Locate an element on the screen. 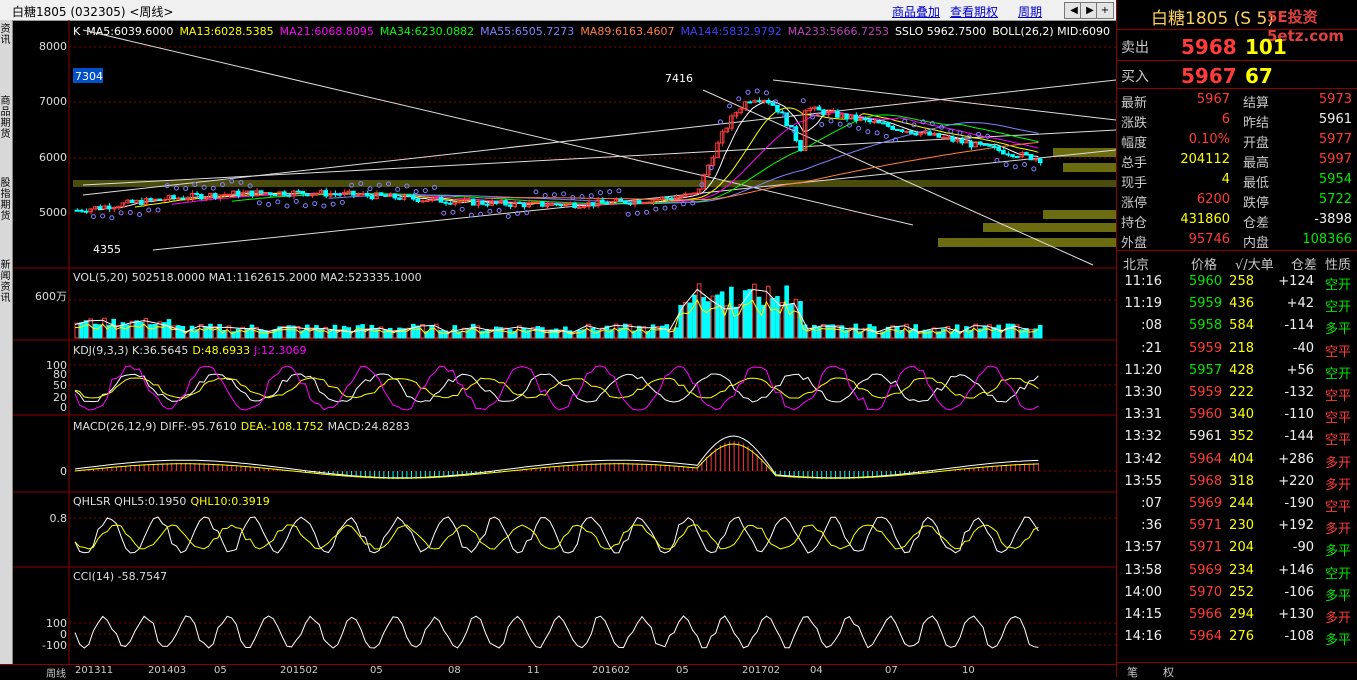  stat-value: 4 is located at coordinates (1225, 179).